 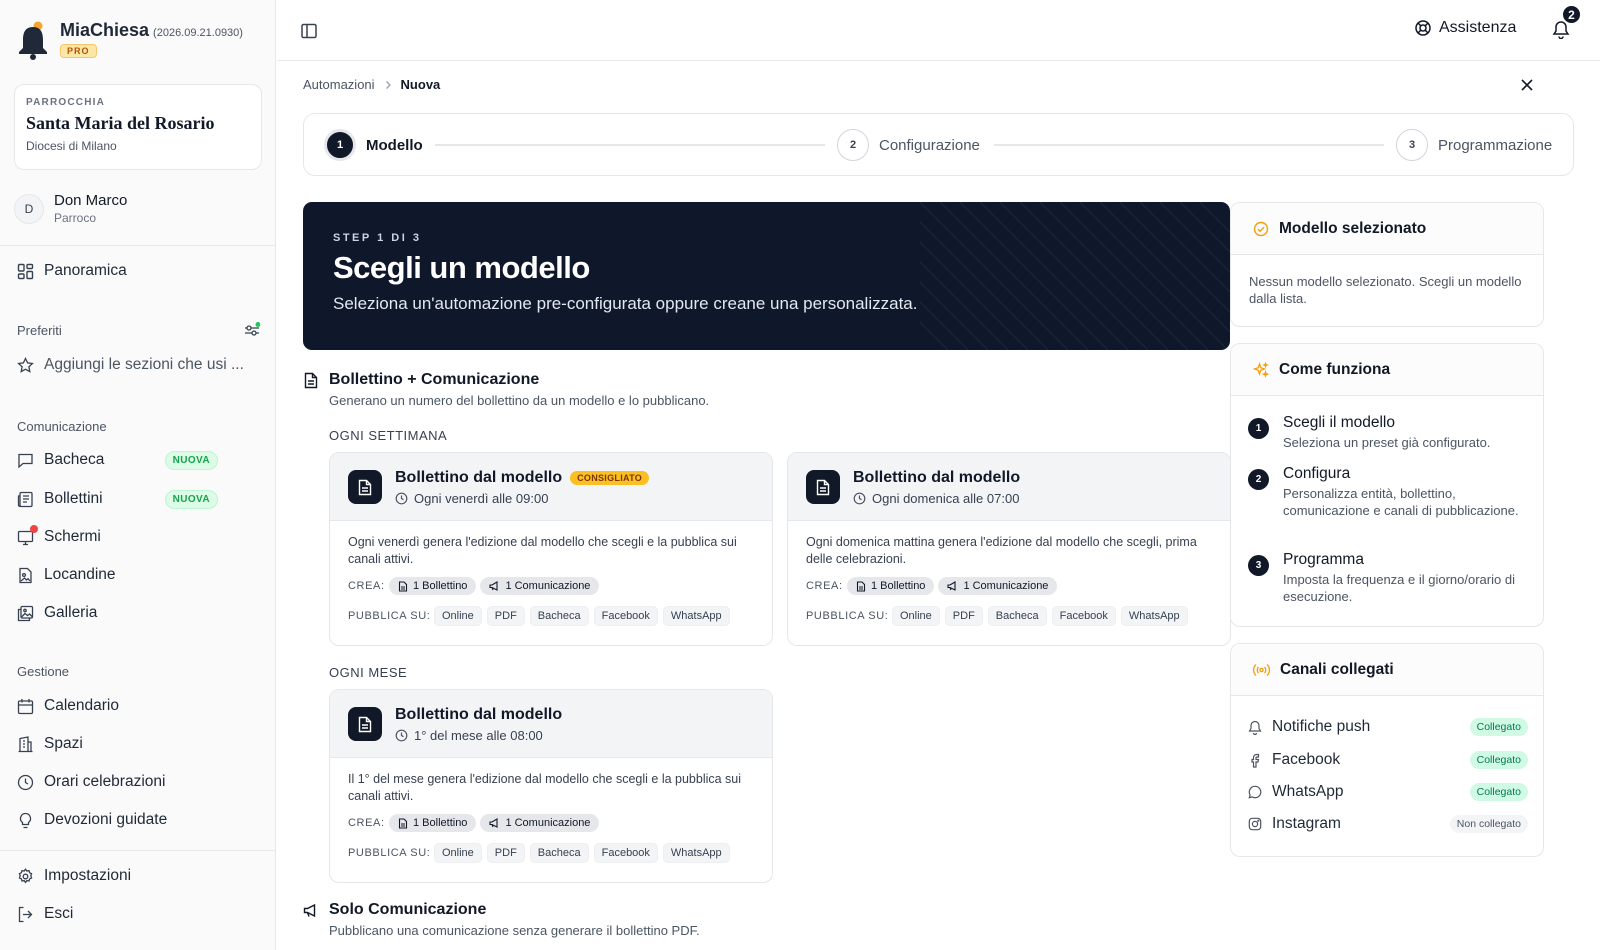 I want to click on channel-row-instagram: Instagram Non collegato, so click(x=1388, y=824).